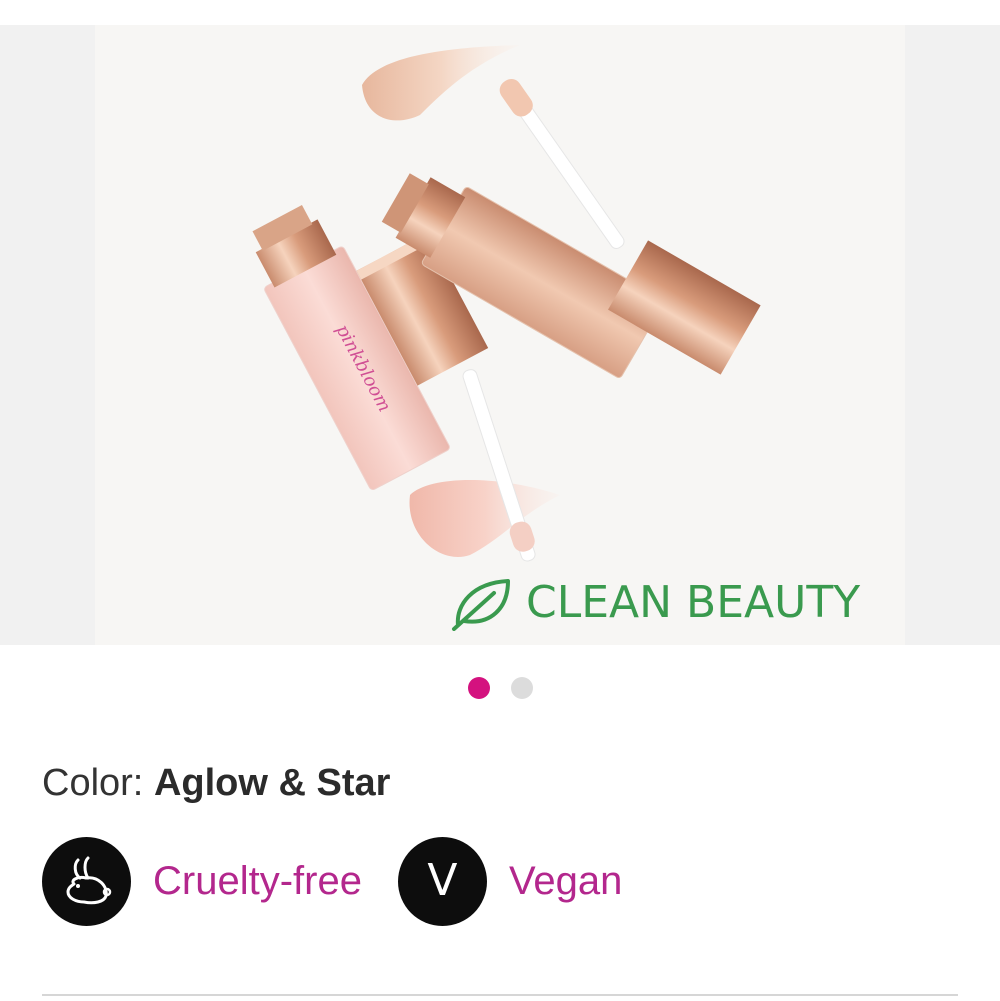 The width and height of the screenshot is (1000, 1001). What do you see at coordinates (500, 688) in the screenshot?
I see `carousel-indicator` at bounding box center [500, 688].